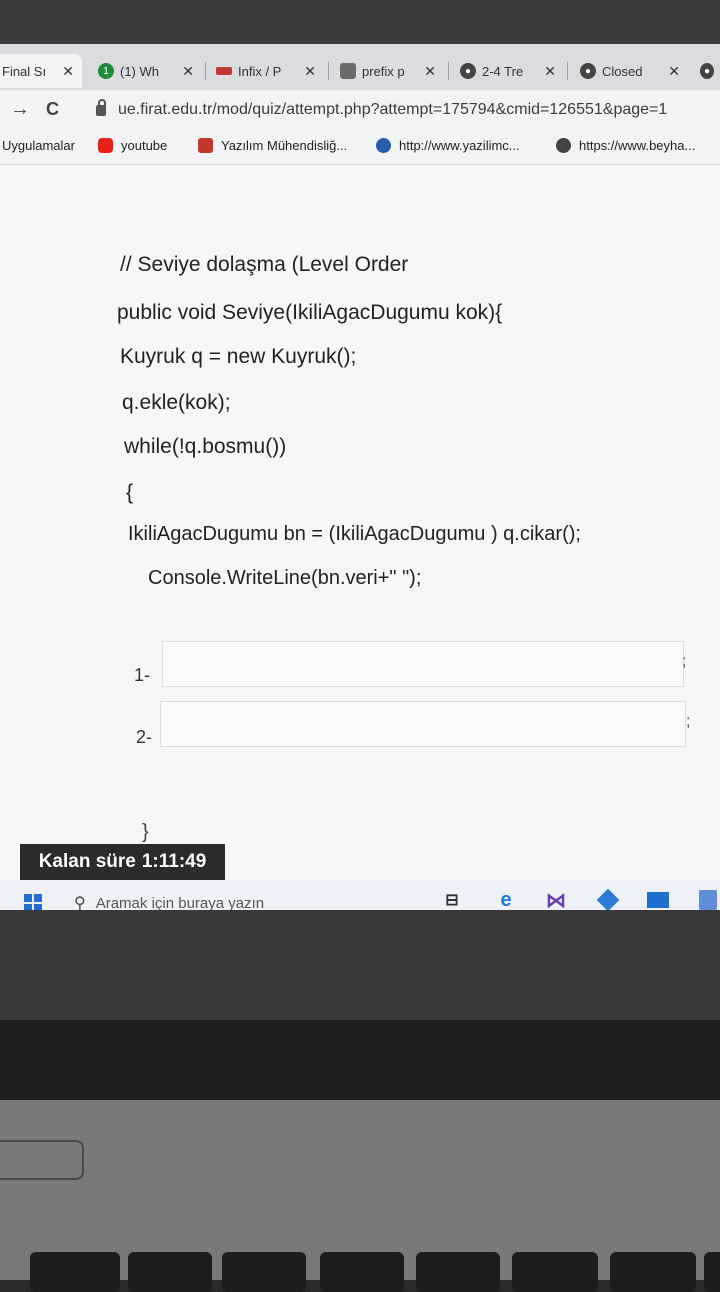  I want to click on tab-title: Closed, so click(622, 71).